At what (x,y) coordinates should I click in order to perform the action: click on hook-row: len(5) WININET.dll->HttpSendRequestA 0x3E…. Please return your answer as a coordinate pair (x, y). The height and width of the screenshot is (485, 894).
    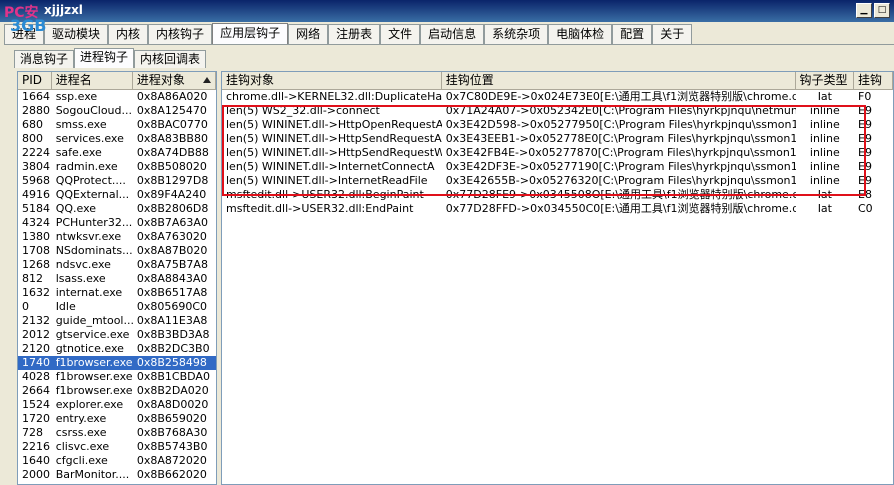
    Looking at the image, I should click on (557, 139).